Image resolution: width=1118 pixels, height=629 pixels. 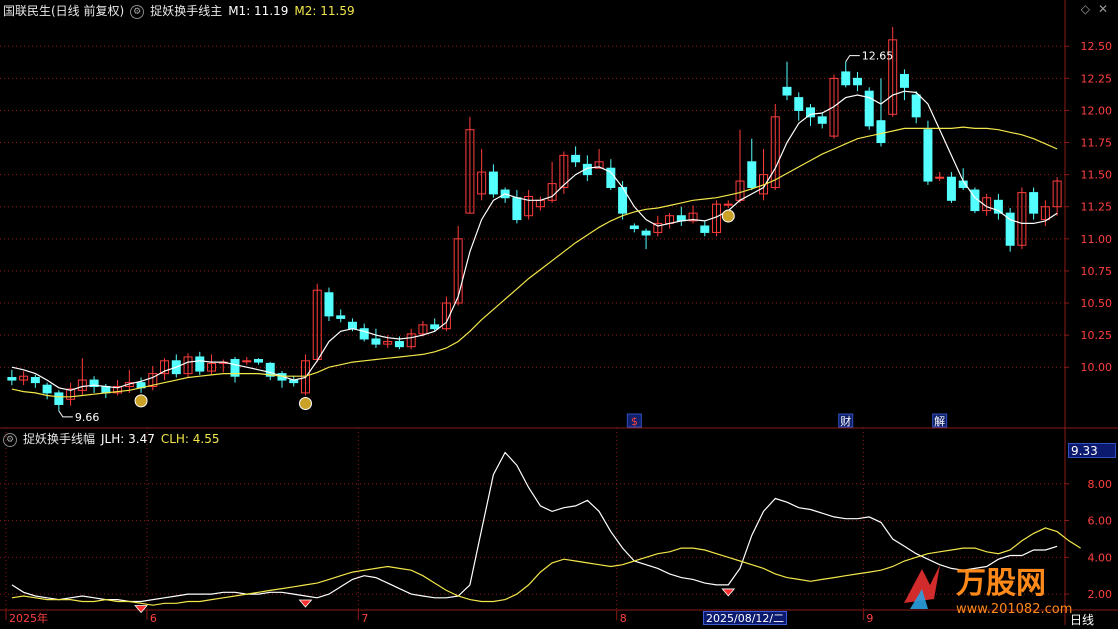 I want to click on main-y-tick-label: 12.50, so click(x=1097, y=46).